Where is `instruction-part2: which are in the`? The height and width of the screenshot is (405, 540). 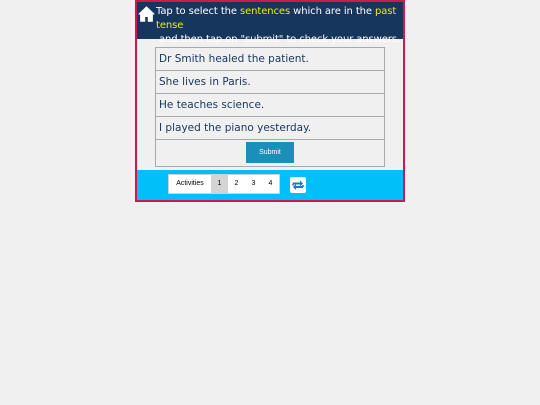
instruction-part2: which are in the is located at coordinates (333, 11).